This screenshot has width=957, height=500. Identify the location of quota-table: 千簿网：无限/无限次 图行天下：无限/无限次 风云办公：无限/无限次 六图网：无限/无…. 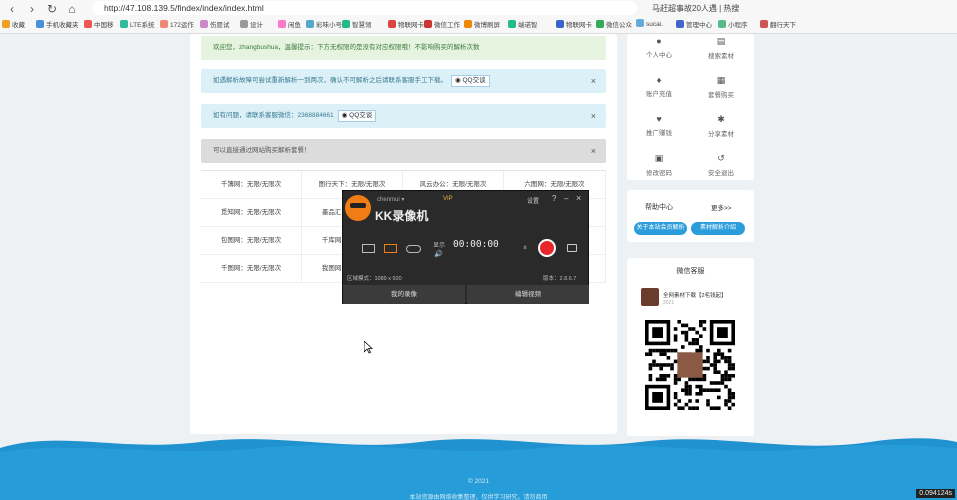
(403, 226).